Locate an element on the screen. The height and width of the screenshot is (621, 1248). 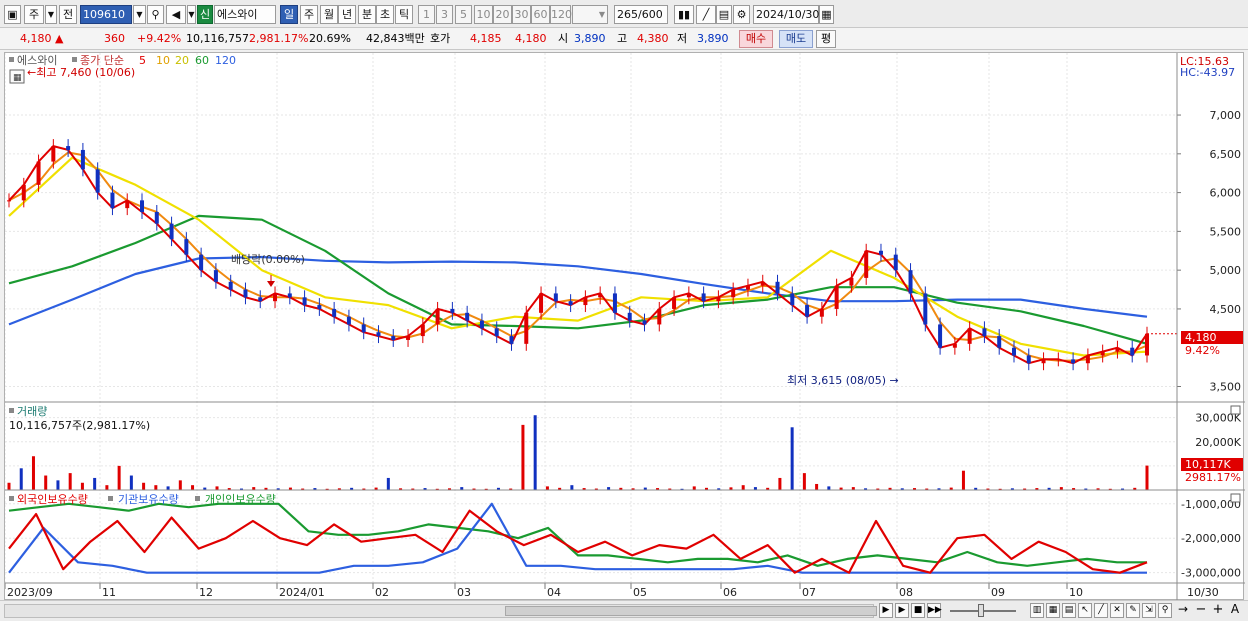
tab-second: 초 is located at coordinates (385, 14).